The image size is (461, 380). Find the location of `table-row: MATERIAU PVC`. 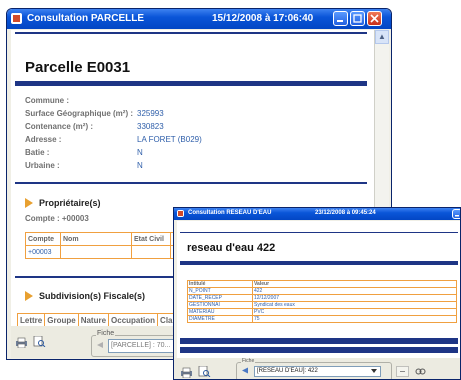

table-row: MATERIAU PVC is located at coordinates (322, 312).